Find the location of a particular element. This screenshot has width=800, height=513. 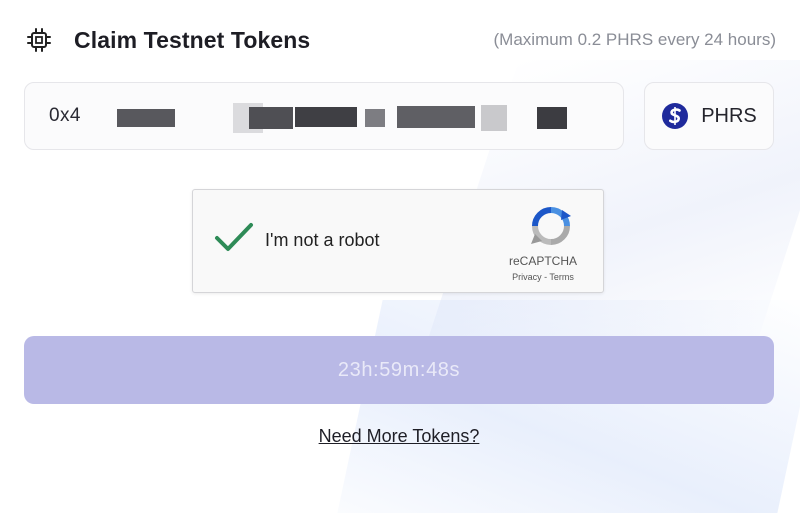

token-symbol: PHRS is located at coordinates (729, 115).